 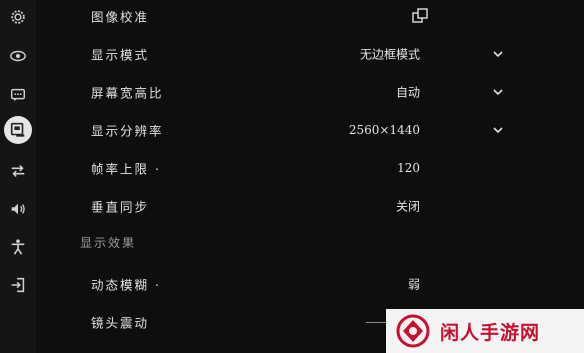 What do you see at coordinates (310, 92) in the screenshot?
I see `settings-row-aspect-ratio: 屏幕宽高比 自动` at bounding box center [310, 92].